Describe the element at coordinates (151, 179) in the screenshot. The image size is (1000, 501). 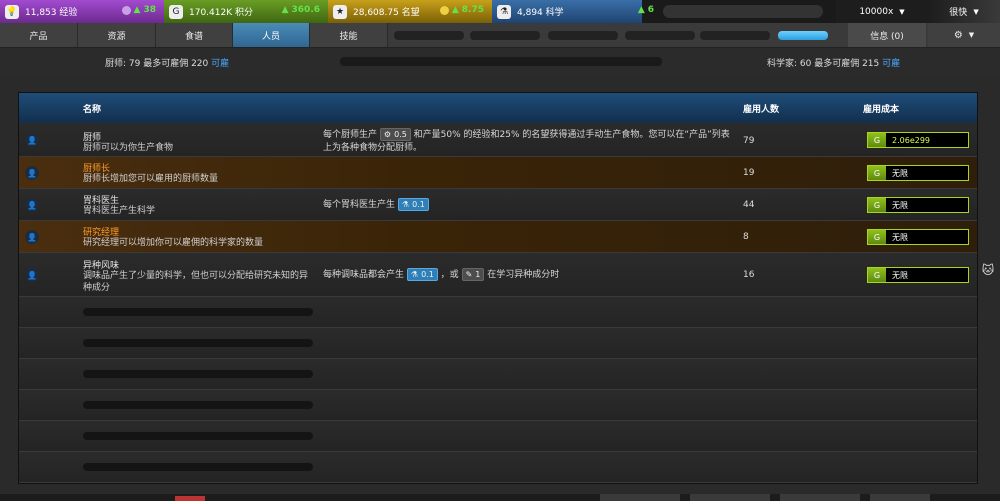
I see `staff-desc: 厨师长增加您可以雇用的厨师数量` at that location.